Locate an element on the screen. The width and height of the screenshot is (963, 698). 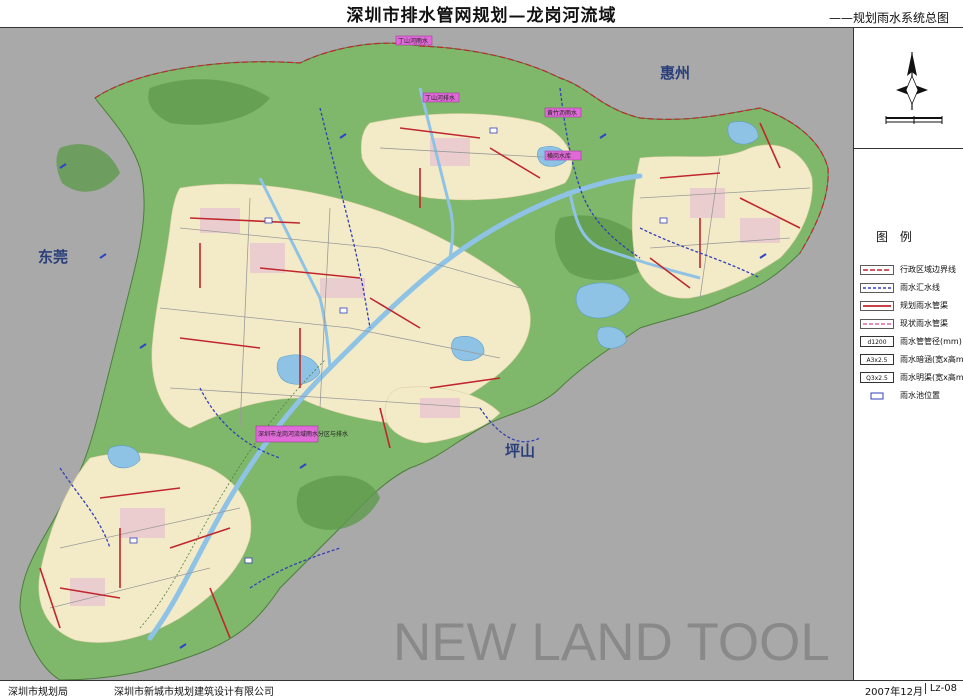
title-bar: 深圳市排水管网规划—龙岗河流域 ——规划雨水系统总图 is located at coordinates (481, 14).